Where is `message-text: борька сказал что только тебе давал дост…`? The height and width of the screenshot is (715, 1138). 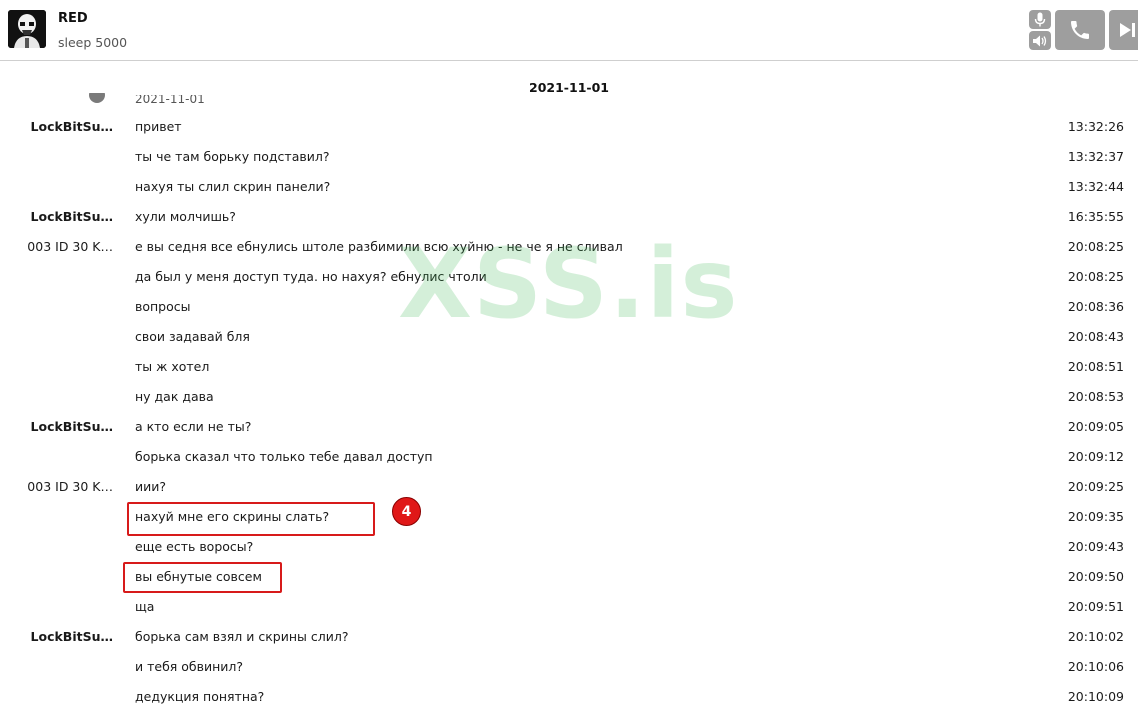 message-text: борька сказал что только тебе давал дост… is located at coordinates (284, 456).